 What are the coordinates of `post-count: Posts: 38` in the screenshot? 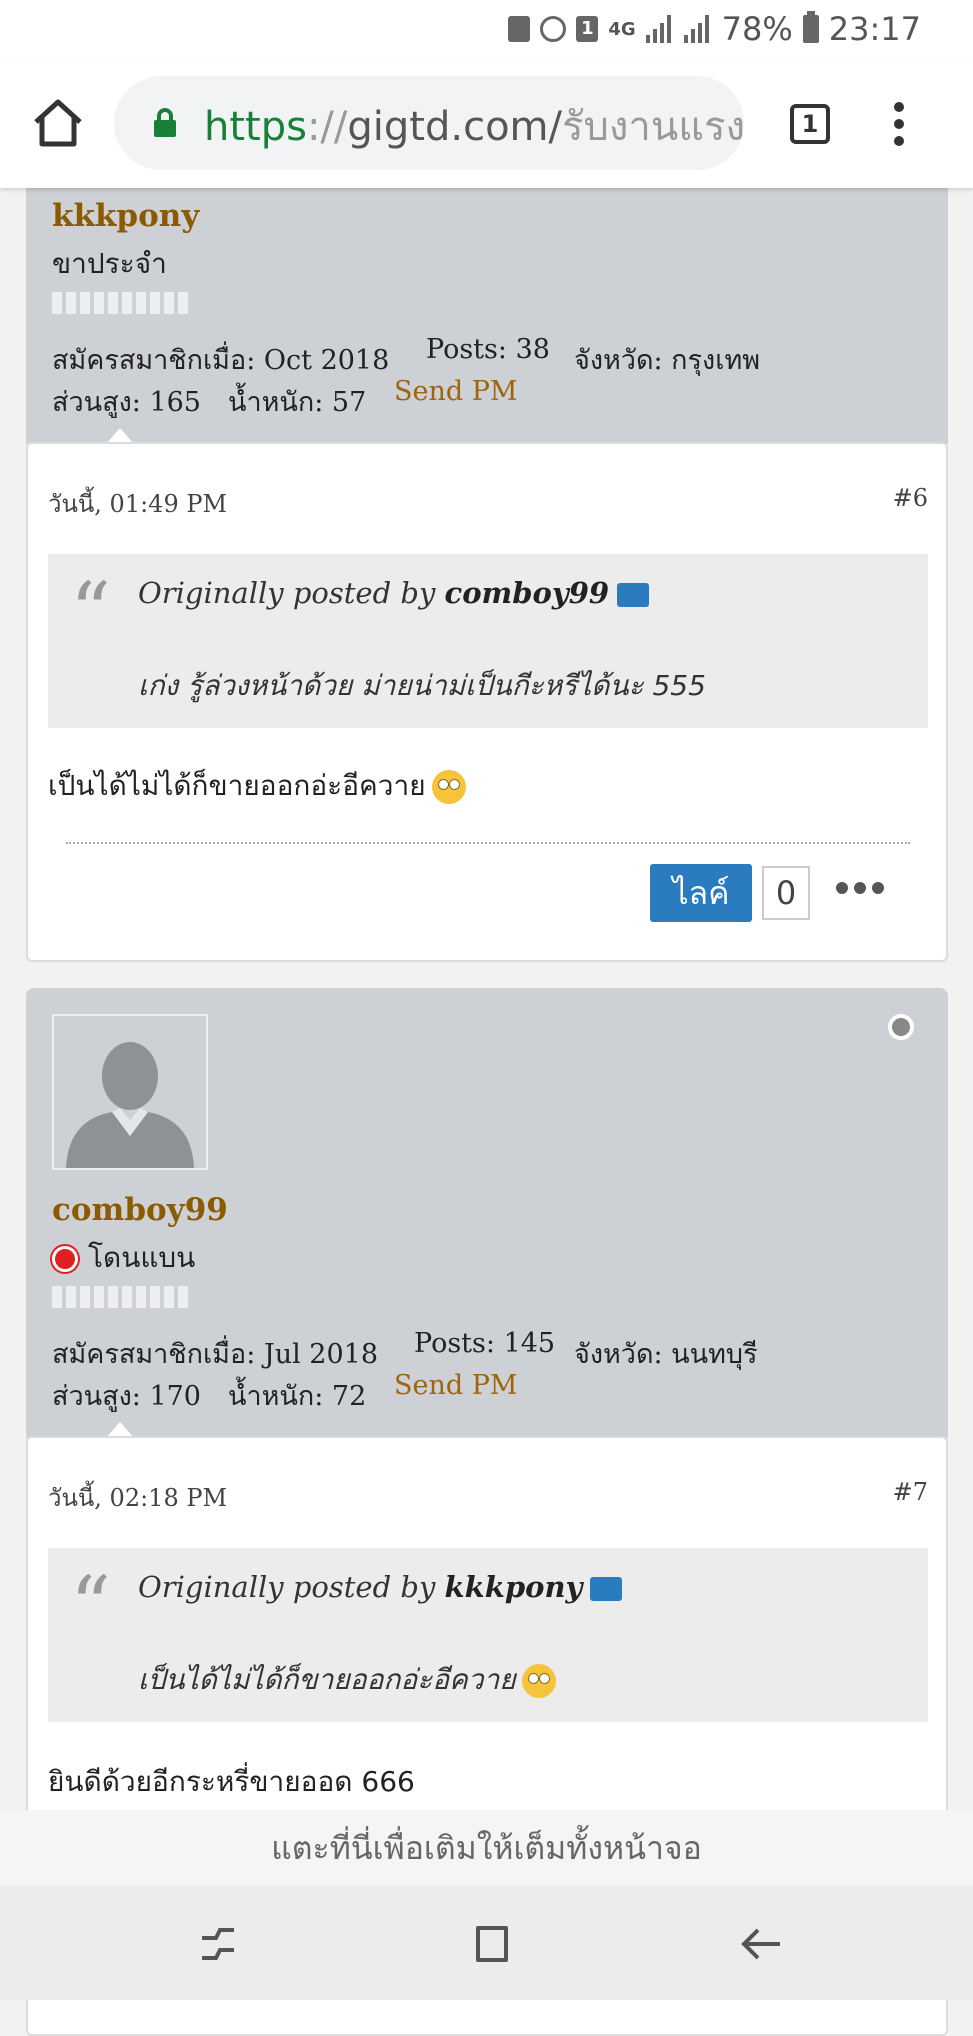 It's located at (488, 349).